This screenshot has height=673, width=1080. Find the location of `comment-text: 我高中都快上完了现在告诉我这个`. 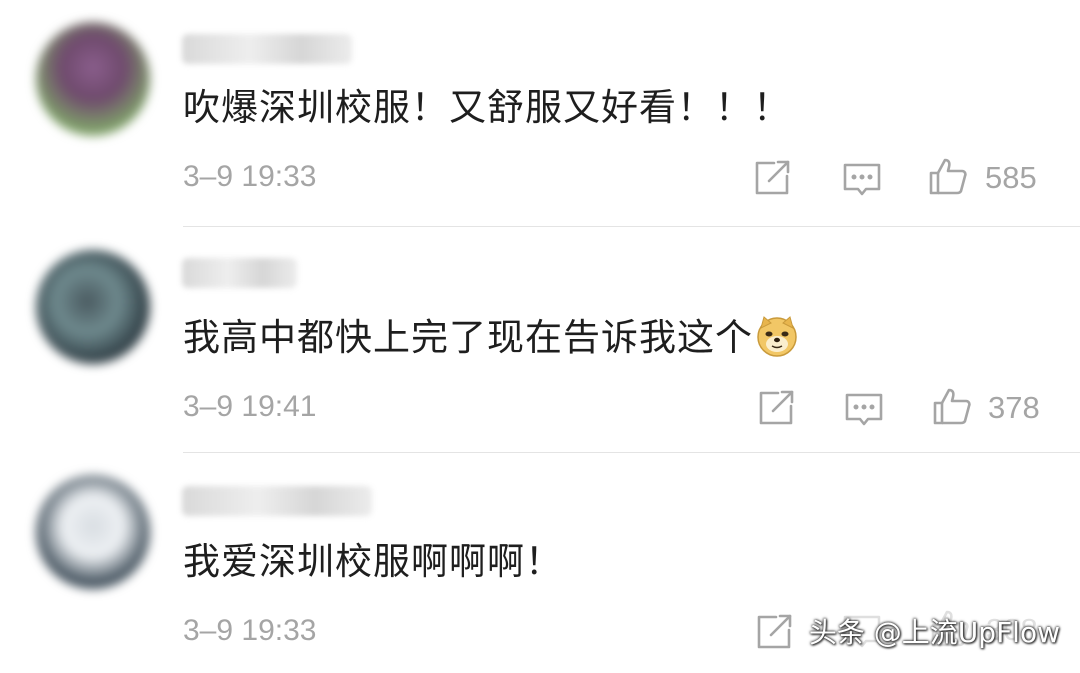

comment-text: 我高中都快上完了现在告诉我这个 is located at coordinates (491, 337).